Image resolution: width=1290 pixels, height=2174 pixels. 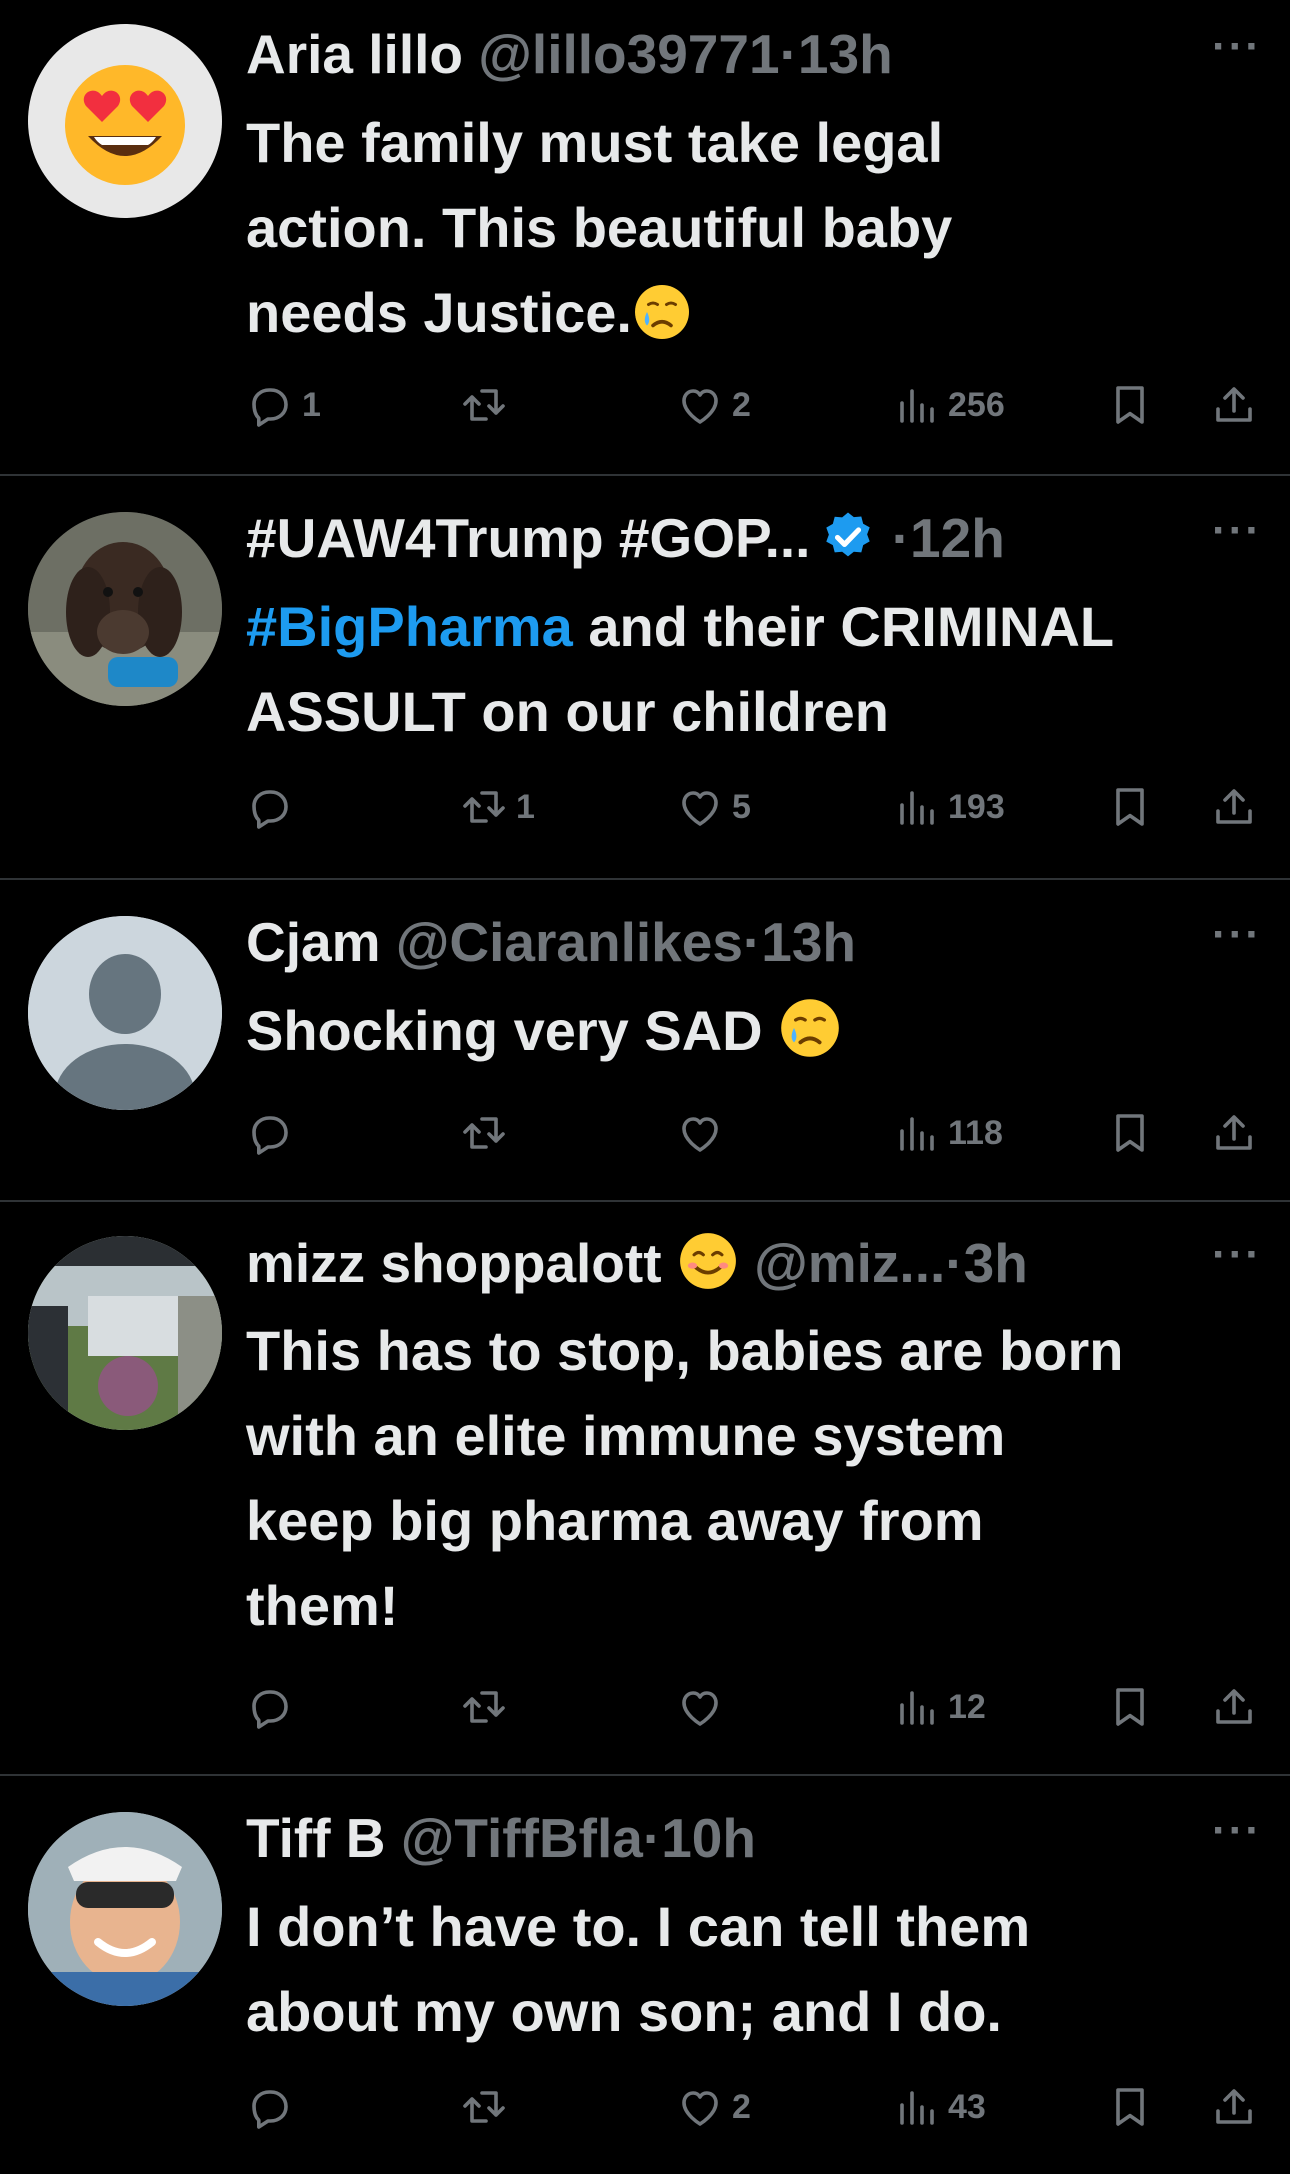 What do you see at coordinates (645, 813) in the screenshot?
I see `tweet-actions: 1 5 193` at bounding box center [645, 813].